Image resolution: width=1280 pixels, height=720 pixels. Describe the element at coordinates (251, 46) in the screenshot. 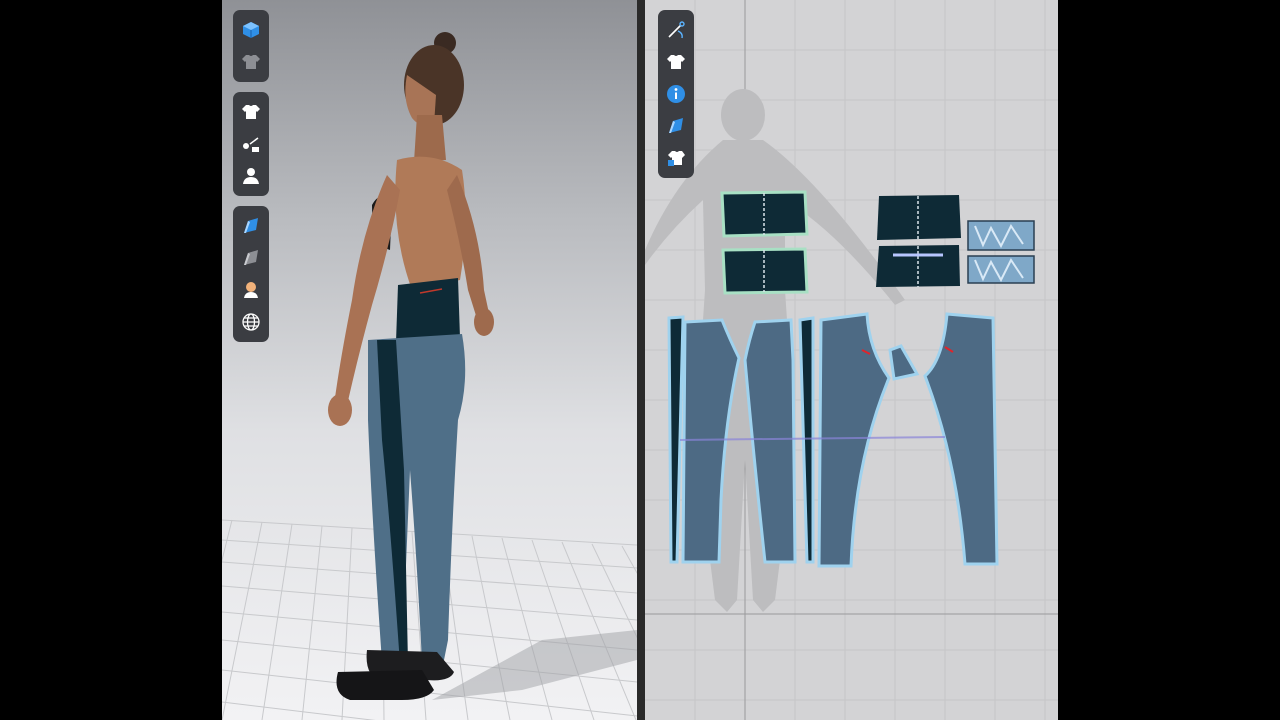

I see `toolbar-3d-group-display` at that location.